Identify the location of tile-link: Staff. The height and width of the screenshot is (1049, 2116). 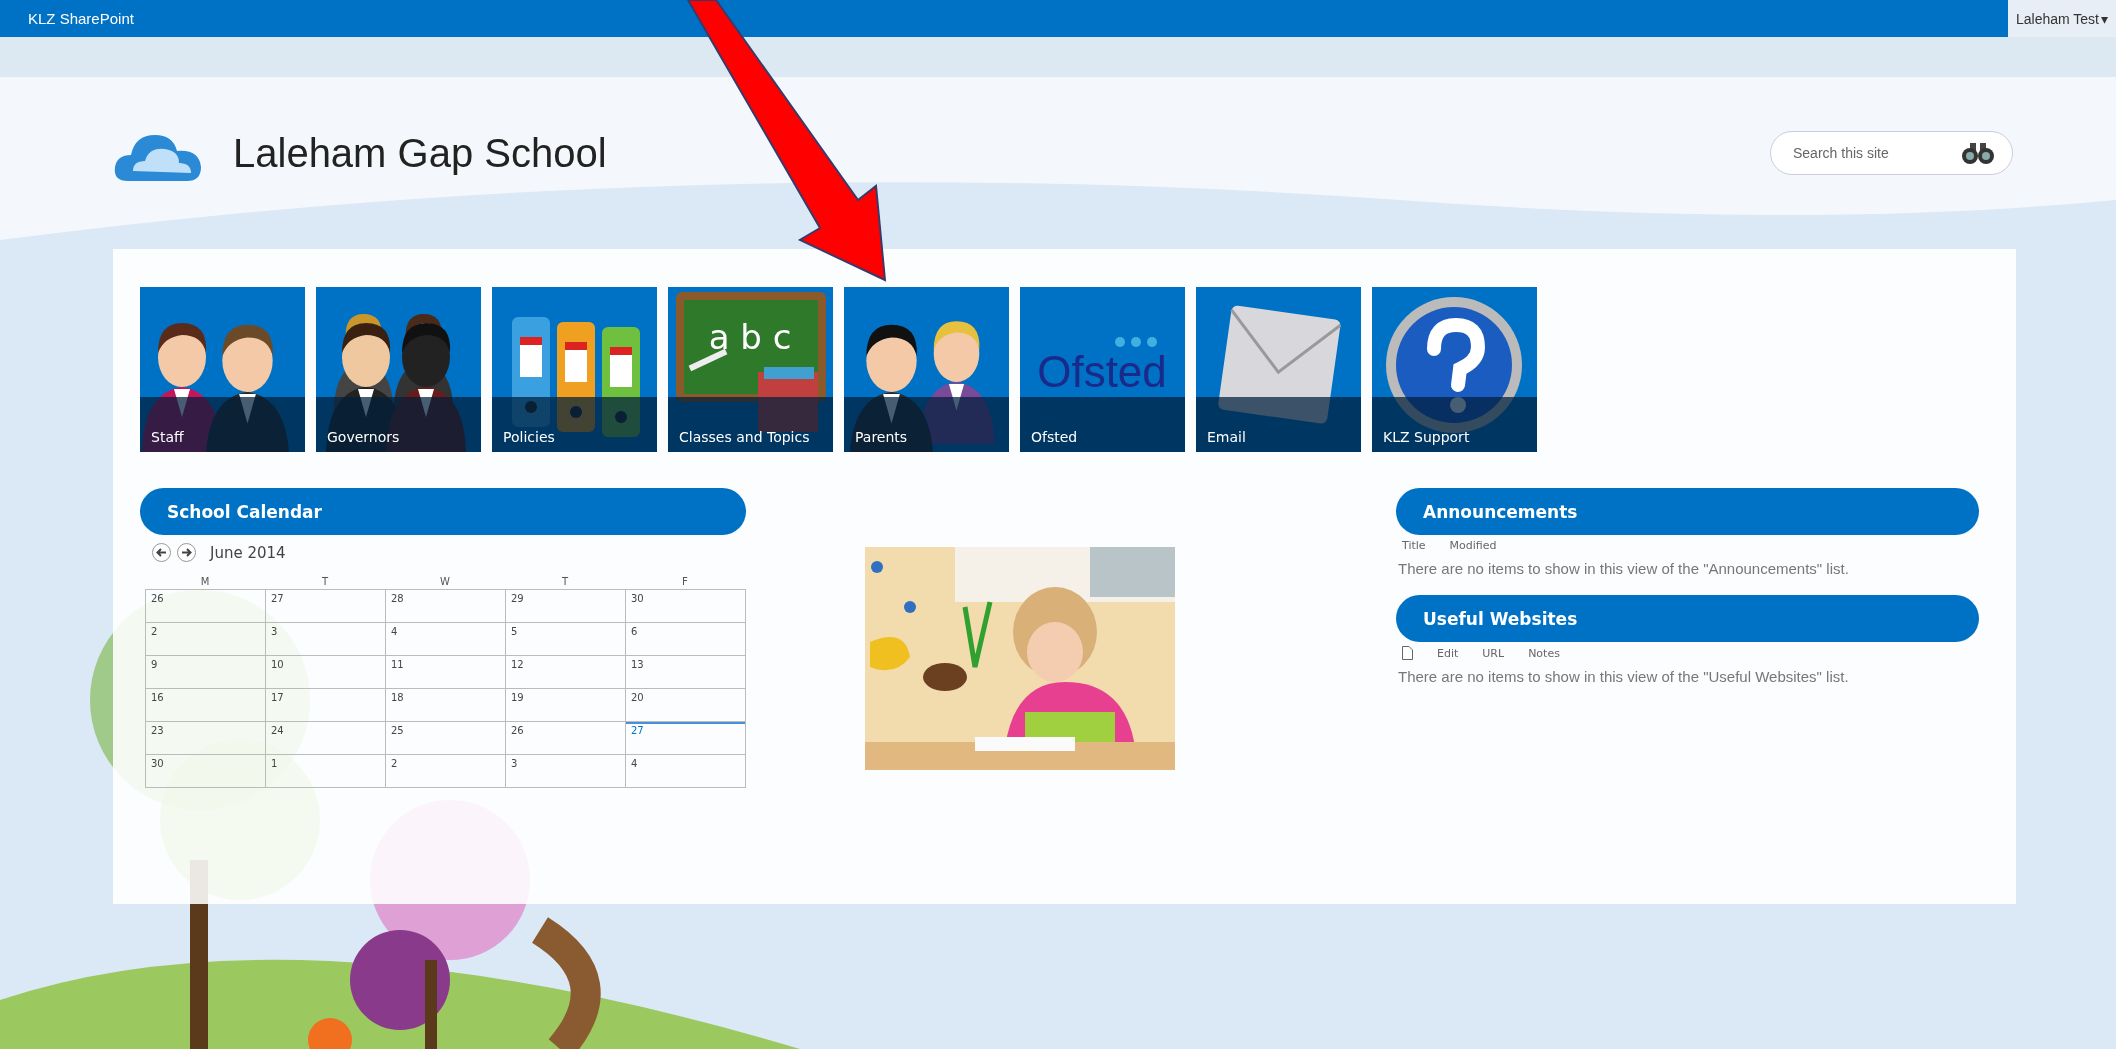
(222, 369).